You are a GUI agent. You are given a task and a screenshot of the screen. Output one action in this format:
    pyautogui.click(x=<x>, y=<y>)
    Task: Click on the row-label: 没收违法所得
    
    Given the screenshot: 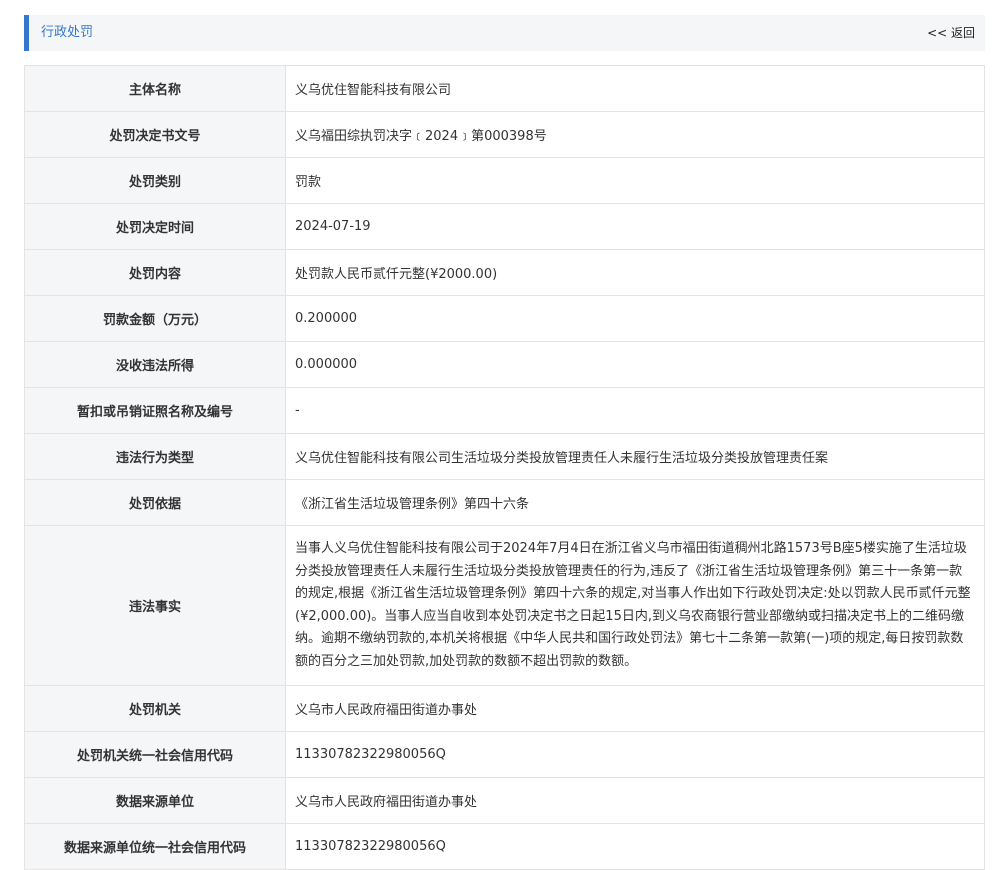 What is the action you would take?
    pyautogui.click(x=155, y=364)
    